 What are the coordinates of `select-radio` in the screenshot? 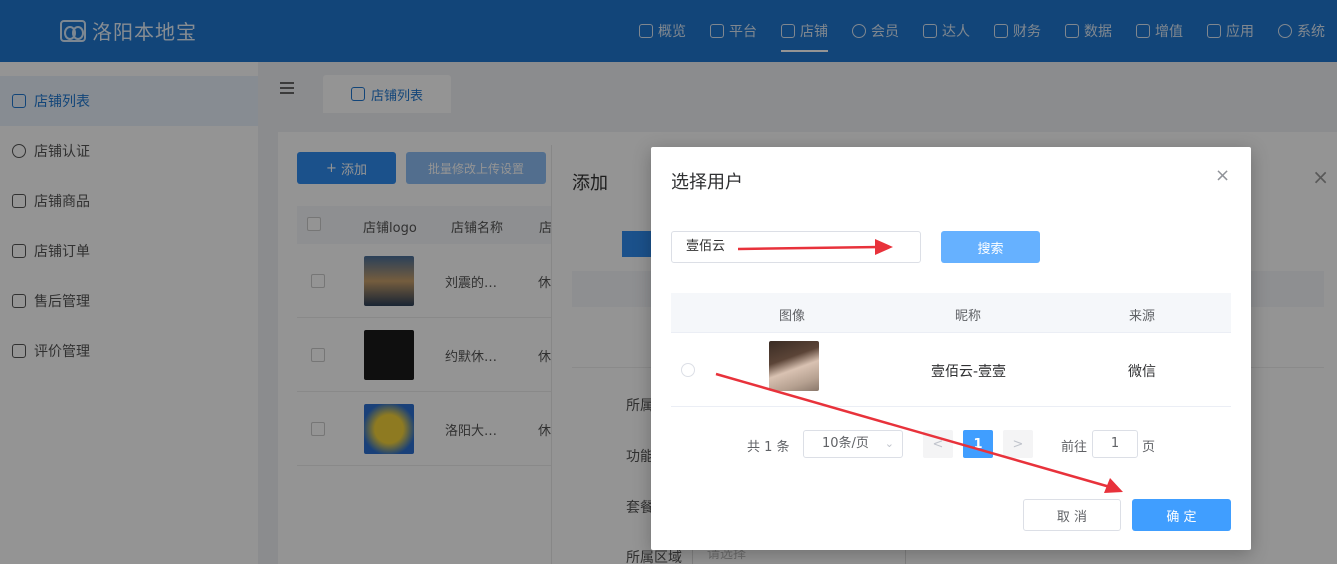 It's located at (688, 370).